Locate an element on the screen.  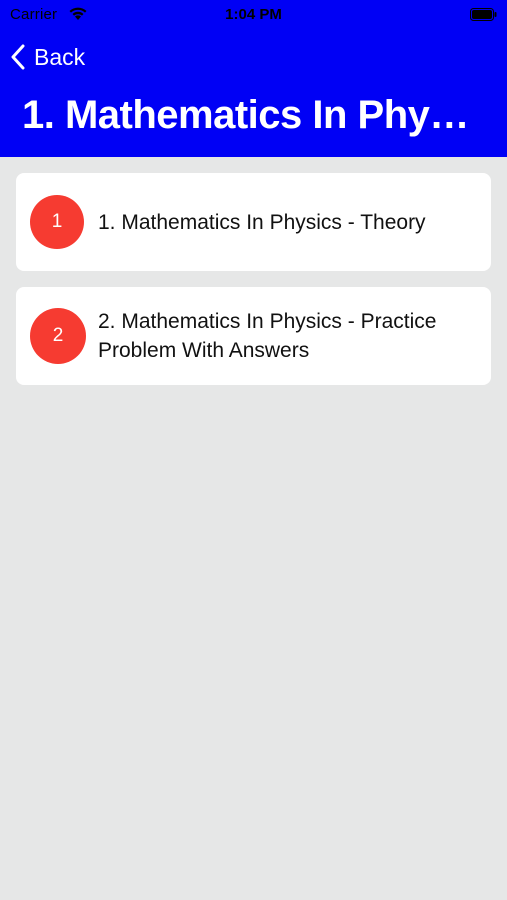
list-item-label: 1. Mathematics In Physics - Theory is located at coordinates (262, 222).